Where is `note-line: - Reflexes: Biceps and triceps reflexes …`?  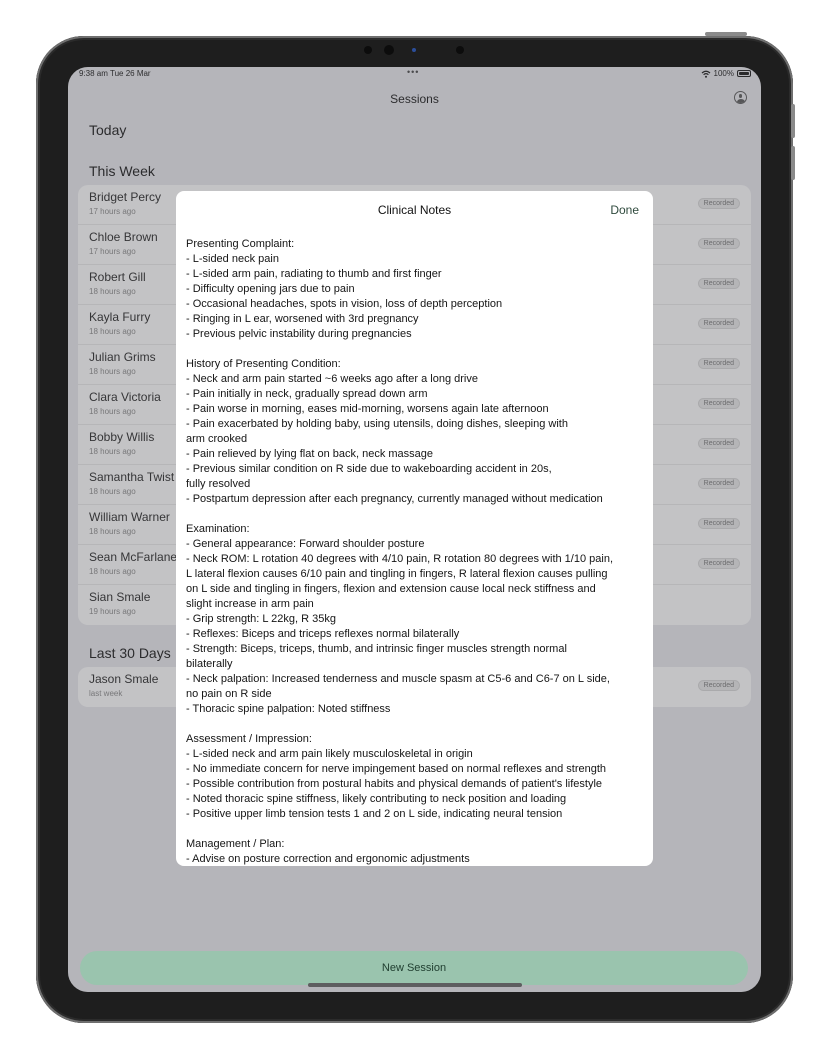
note-line: - Reflexes: Biceps and triceps reflexes … is located at coordinates (323, 634).